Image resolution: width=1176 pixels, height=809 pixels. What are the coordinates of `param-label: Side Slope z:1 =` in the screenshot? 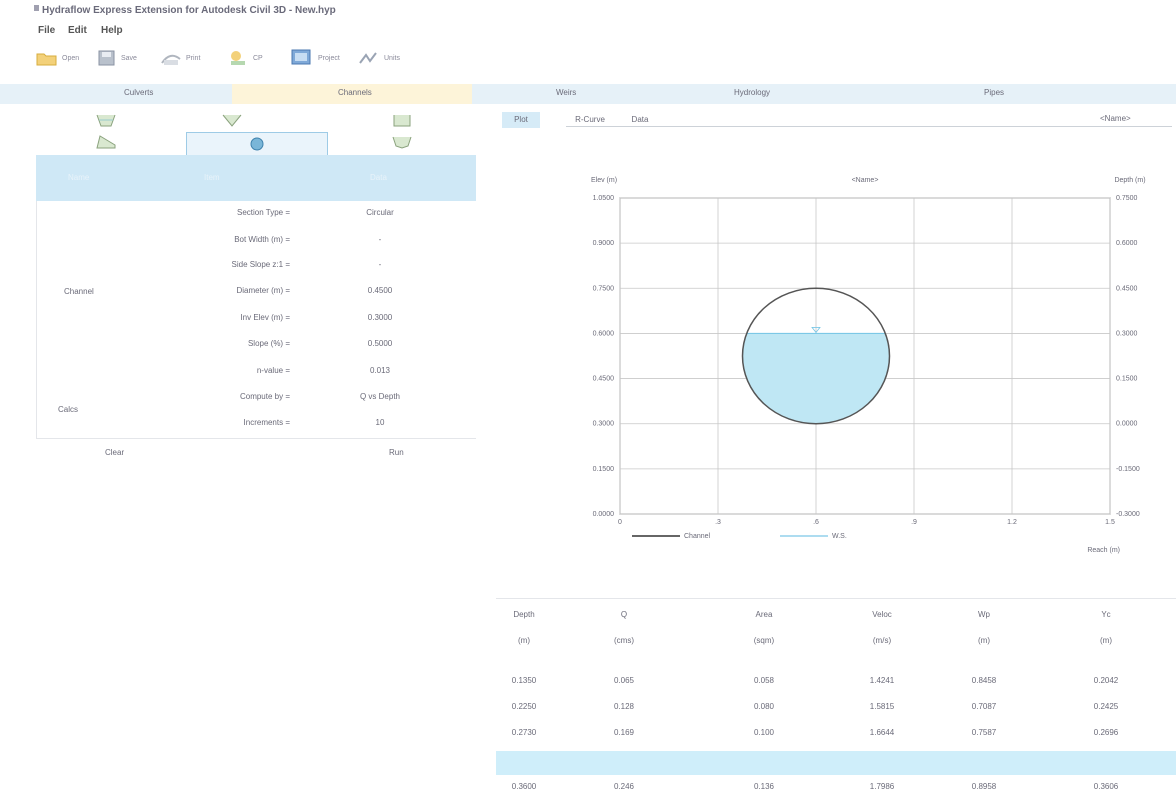 It's located at (260, 264).